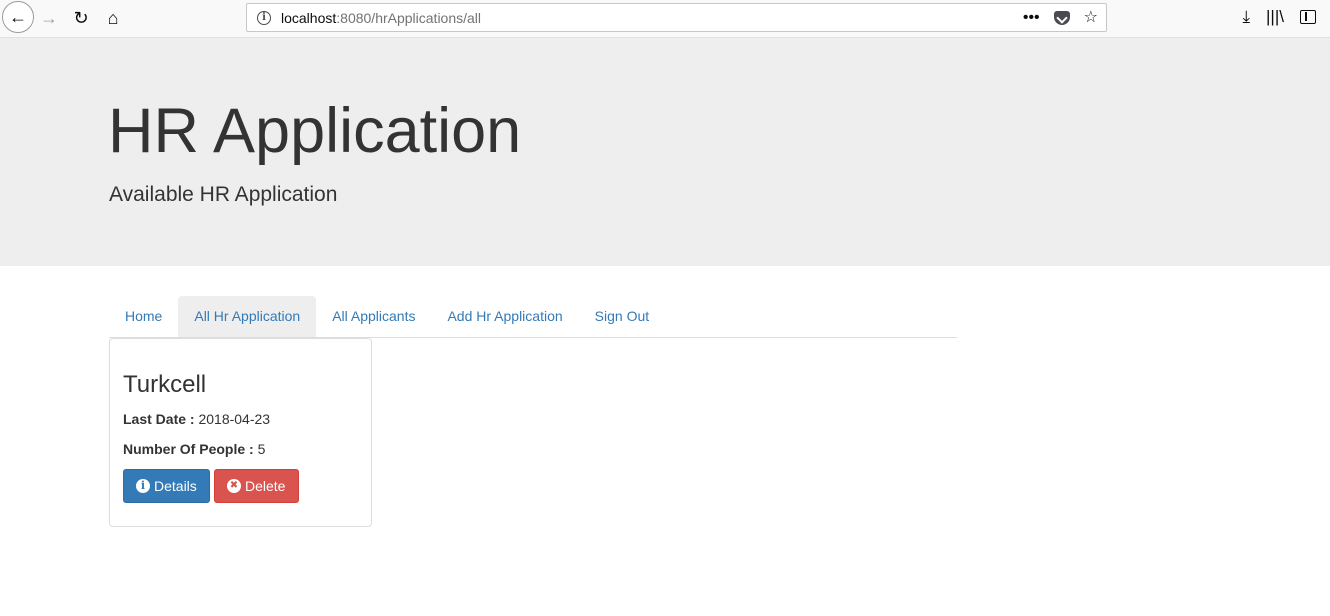  I want to click on tab-all-hr-application-link: All Hr Application, so click(247, 316).